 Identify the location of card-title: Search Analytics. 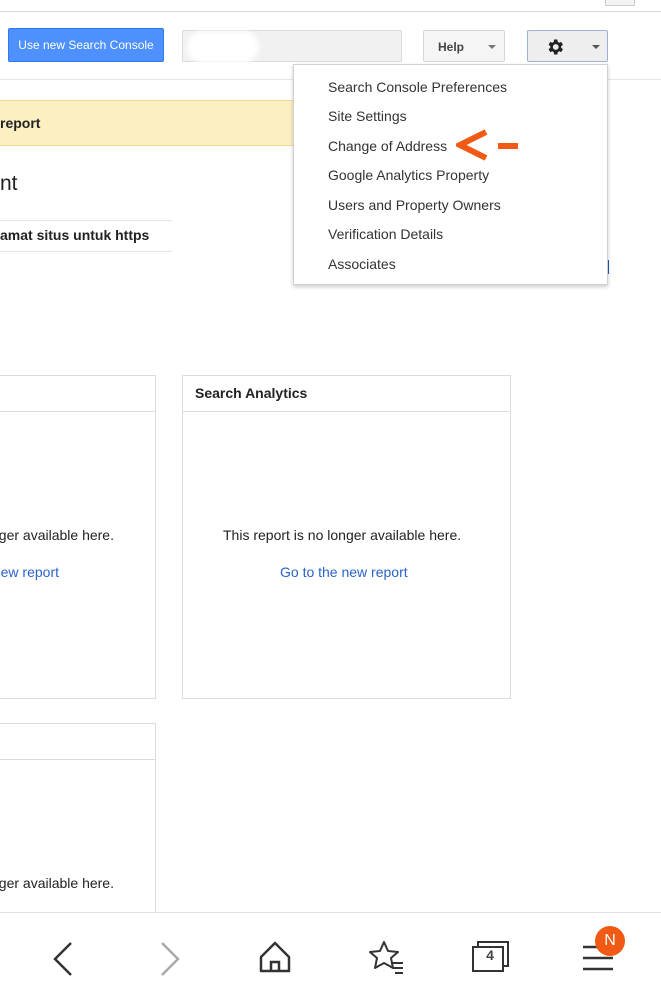
(251, 393).